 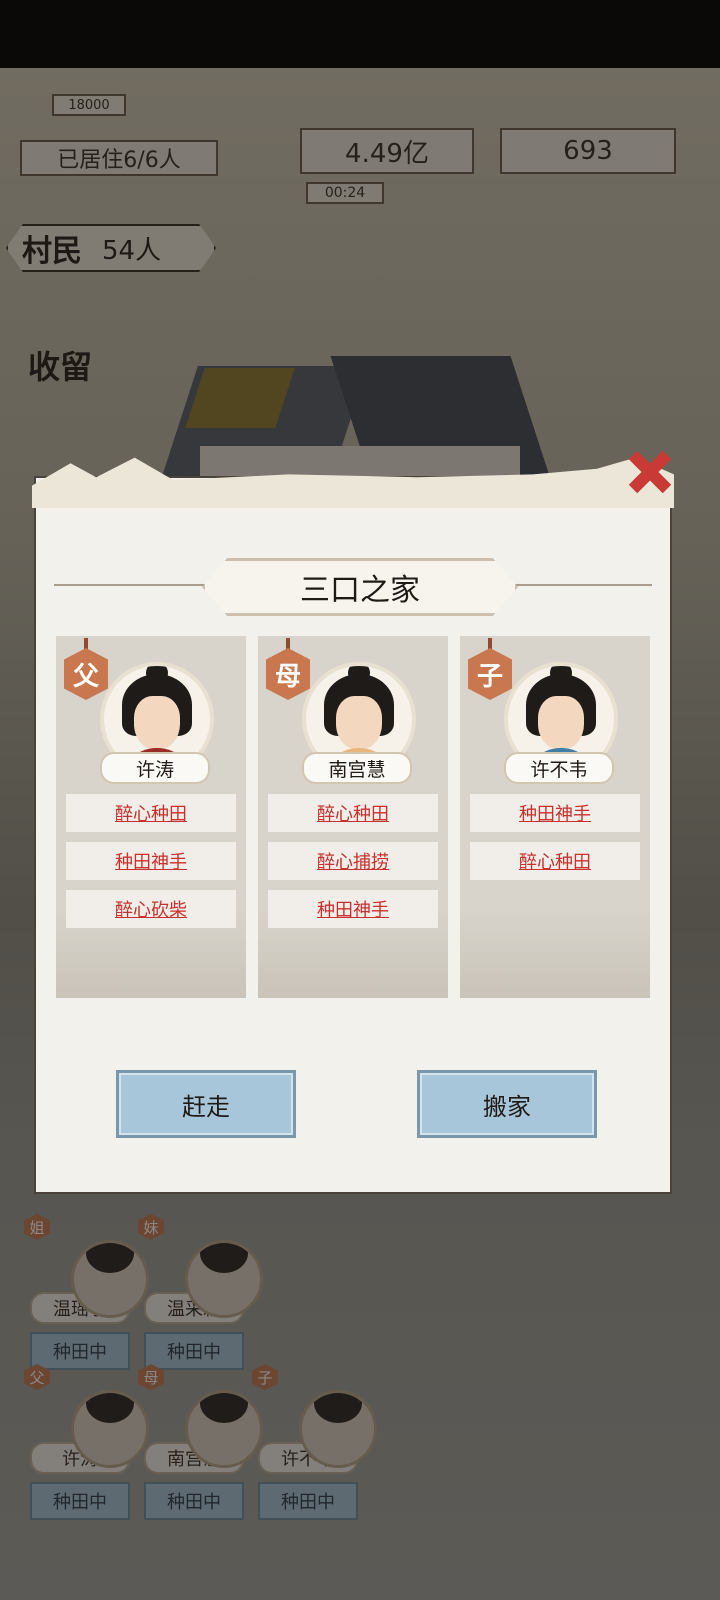 I want to click on evict-button-label: 赶走, so click(x=206, y=1106).